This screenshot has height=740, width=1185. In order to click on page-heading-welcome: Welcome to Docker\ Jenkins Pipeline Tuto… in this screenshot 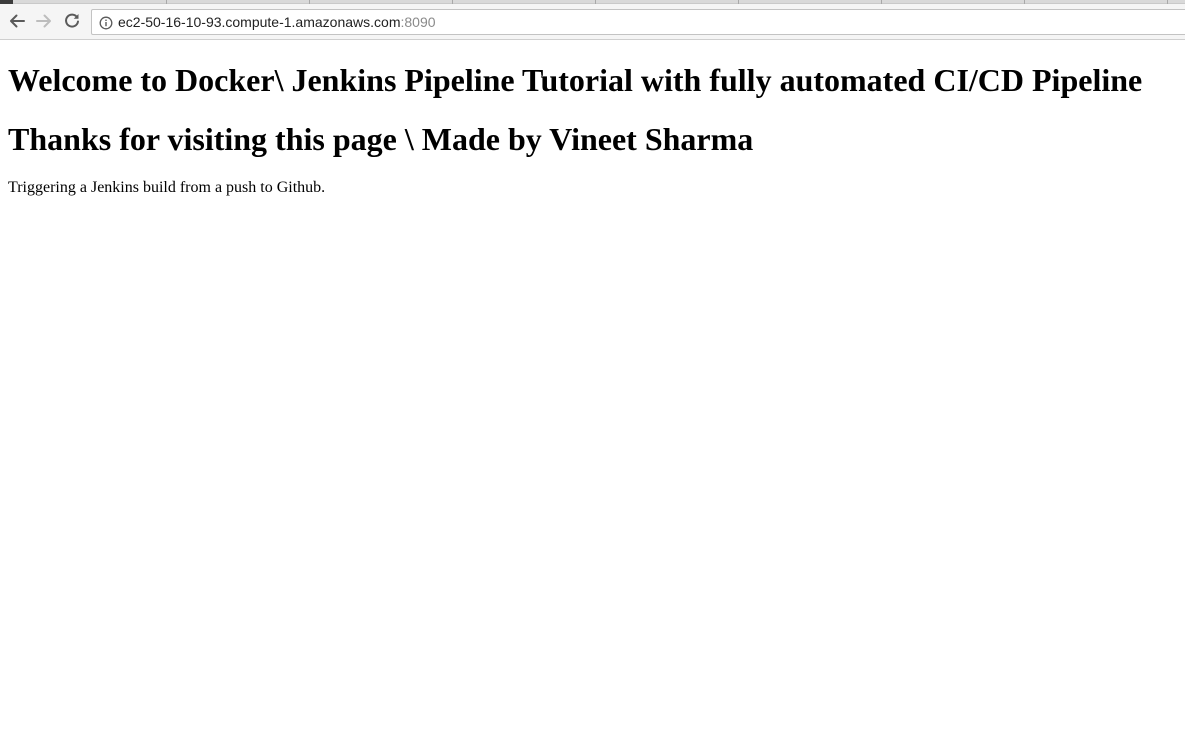, I will do `click(575, 80)`.